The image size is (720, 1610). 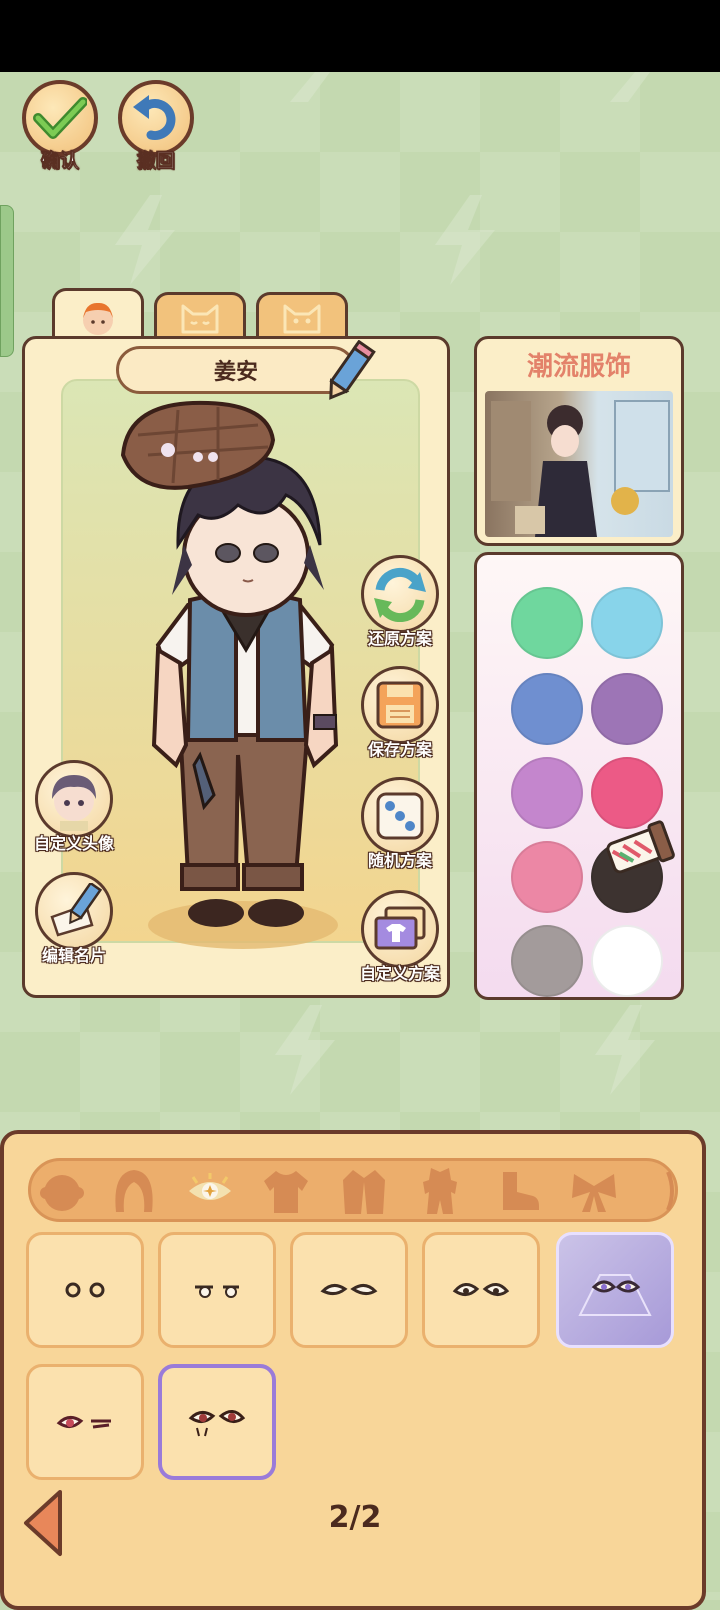 I want to click on custom-outfit-button: 自定义方案, so click(x=400, y=937).